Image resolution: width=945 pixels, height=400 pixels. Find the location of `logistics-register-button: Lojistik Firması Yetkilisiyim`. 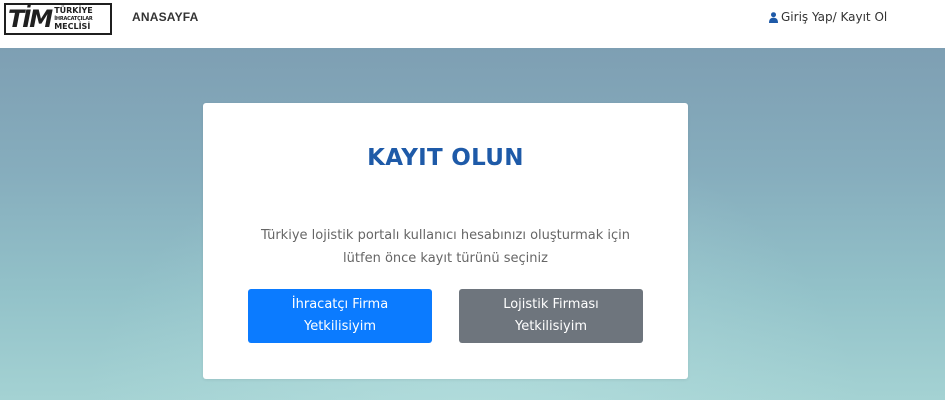

logistics-register-button: Lojistik Firması Yetkilisiyim is located at coordinates (551, 316).